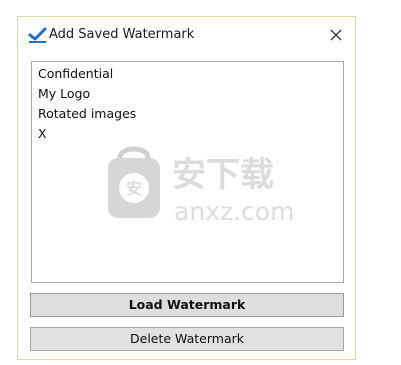 This screenshot has height=365, width=401. I want to click on watermark-main-text: 安下载, so click(223, 175).